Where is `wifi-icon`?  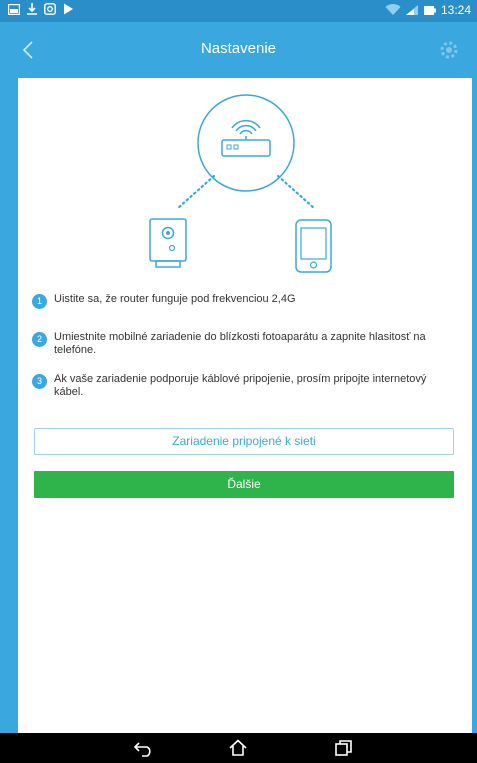
wifi-icon is located at coordinates (393, 10).